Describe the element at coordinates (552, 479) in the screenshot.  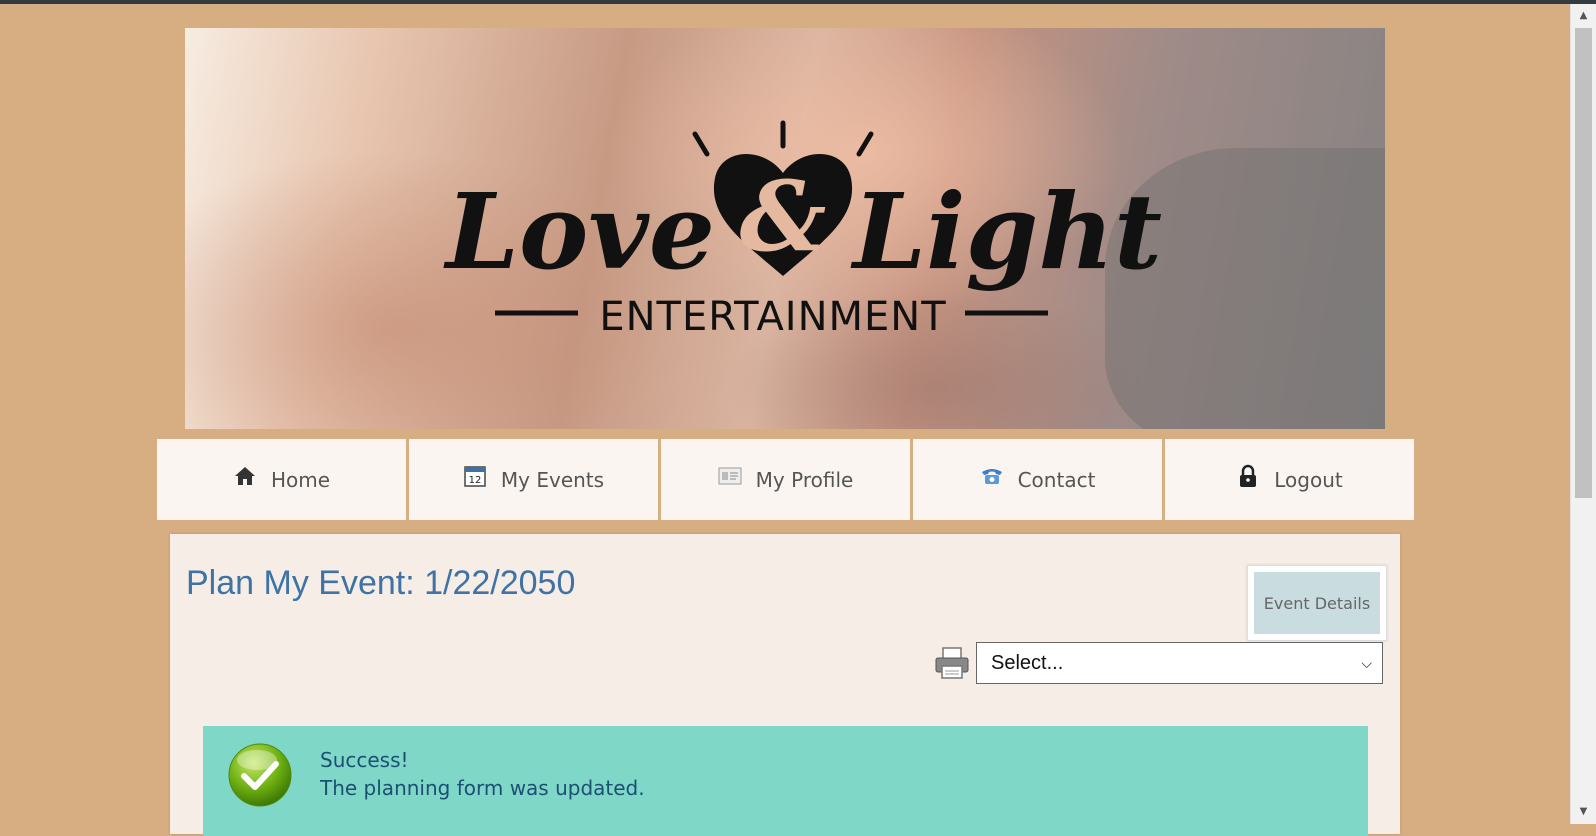
I see `nav-item-label: My Events` at that location.